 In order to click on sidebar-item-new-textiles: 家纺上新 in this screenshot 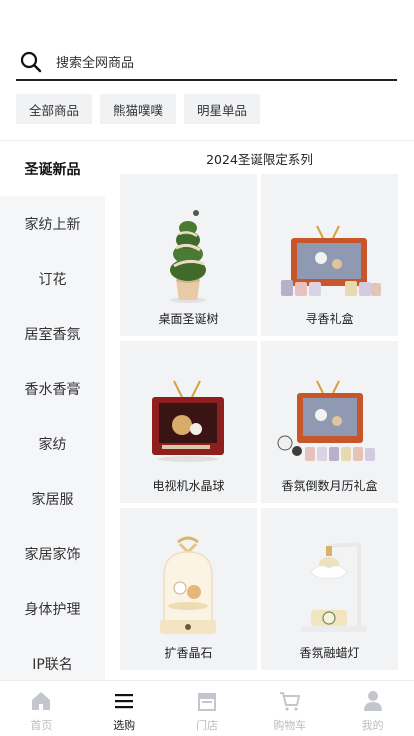, I will do `click(52, 223)`.